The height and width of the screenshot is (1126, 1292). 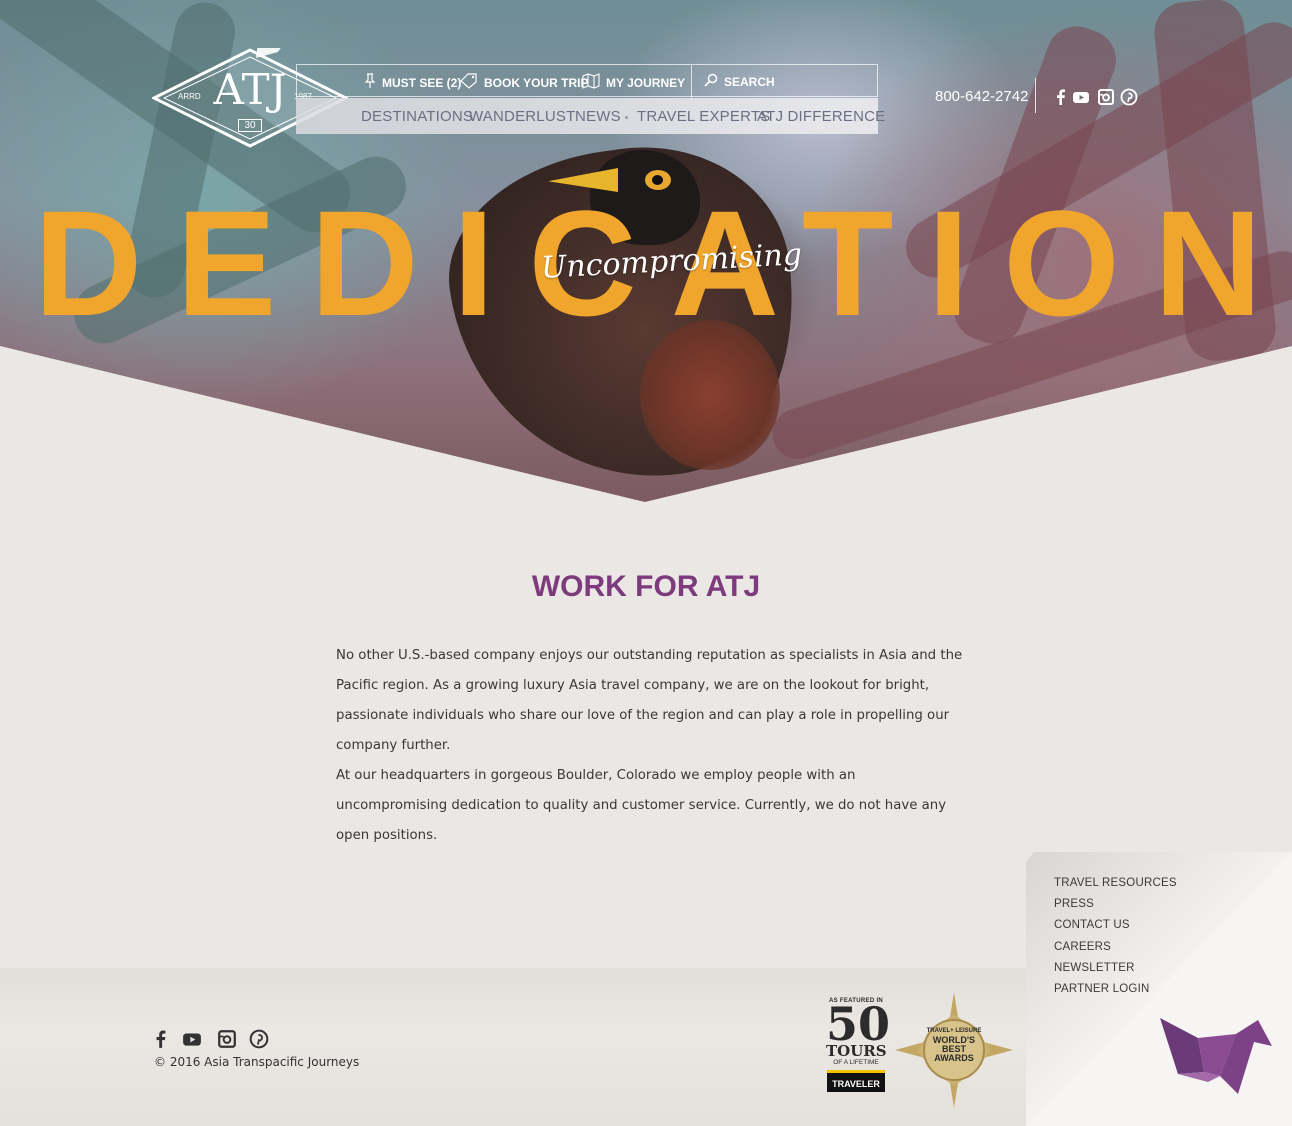 What do you see at coordinates (646, 586) in the screenshot?
I see `page-title: WORK FOR ATJ` at bounding box center [646, 586].